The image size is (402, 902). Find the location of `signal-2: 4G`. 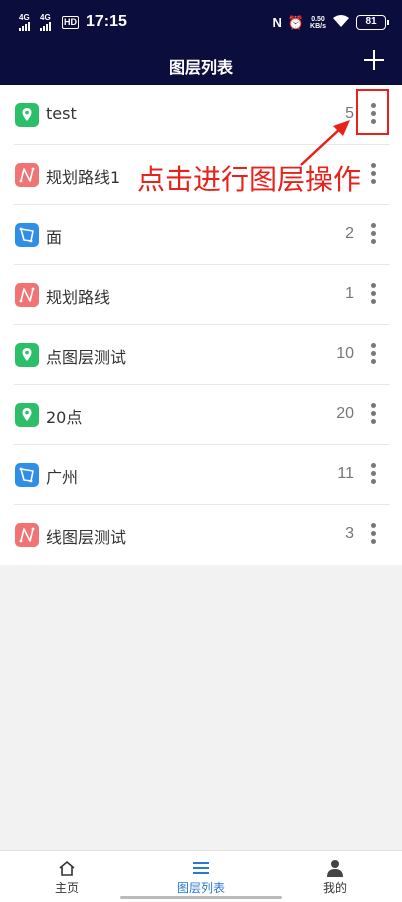

signal-2: 4G is located at coordinates (46, 22).